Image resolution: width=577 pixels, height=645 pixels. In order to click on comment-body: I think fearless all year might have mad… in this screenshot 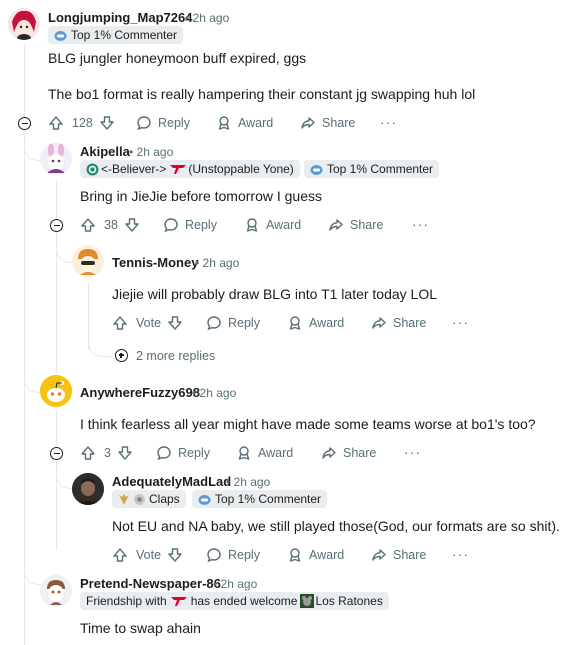, I will do `click(308, 424)`.